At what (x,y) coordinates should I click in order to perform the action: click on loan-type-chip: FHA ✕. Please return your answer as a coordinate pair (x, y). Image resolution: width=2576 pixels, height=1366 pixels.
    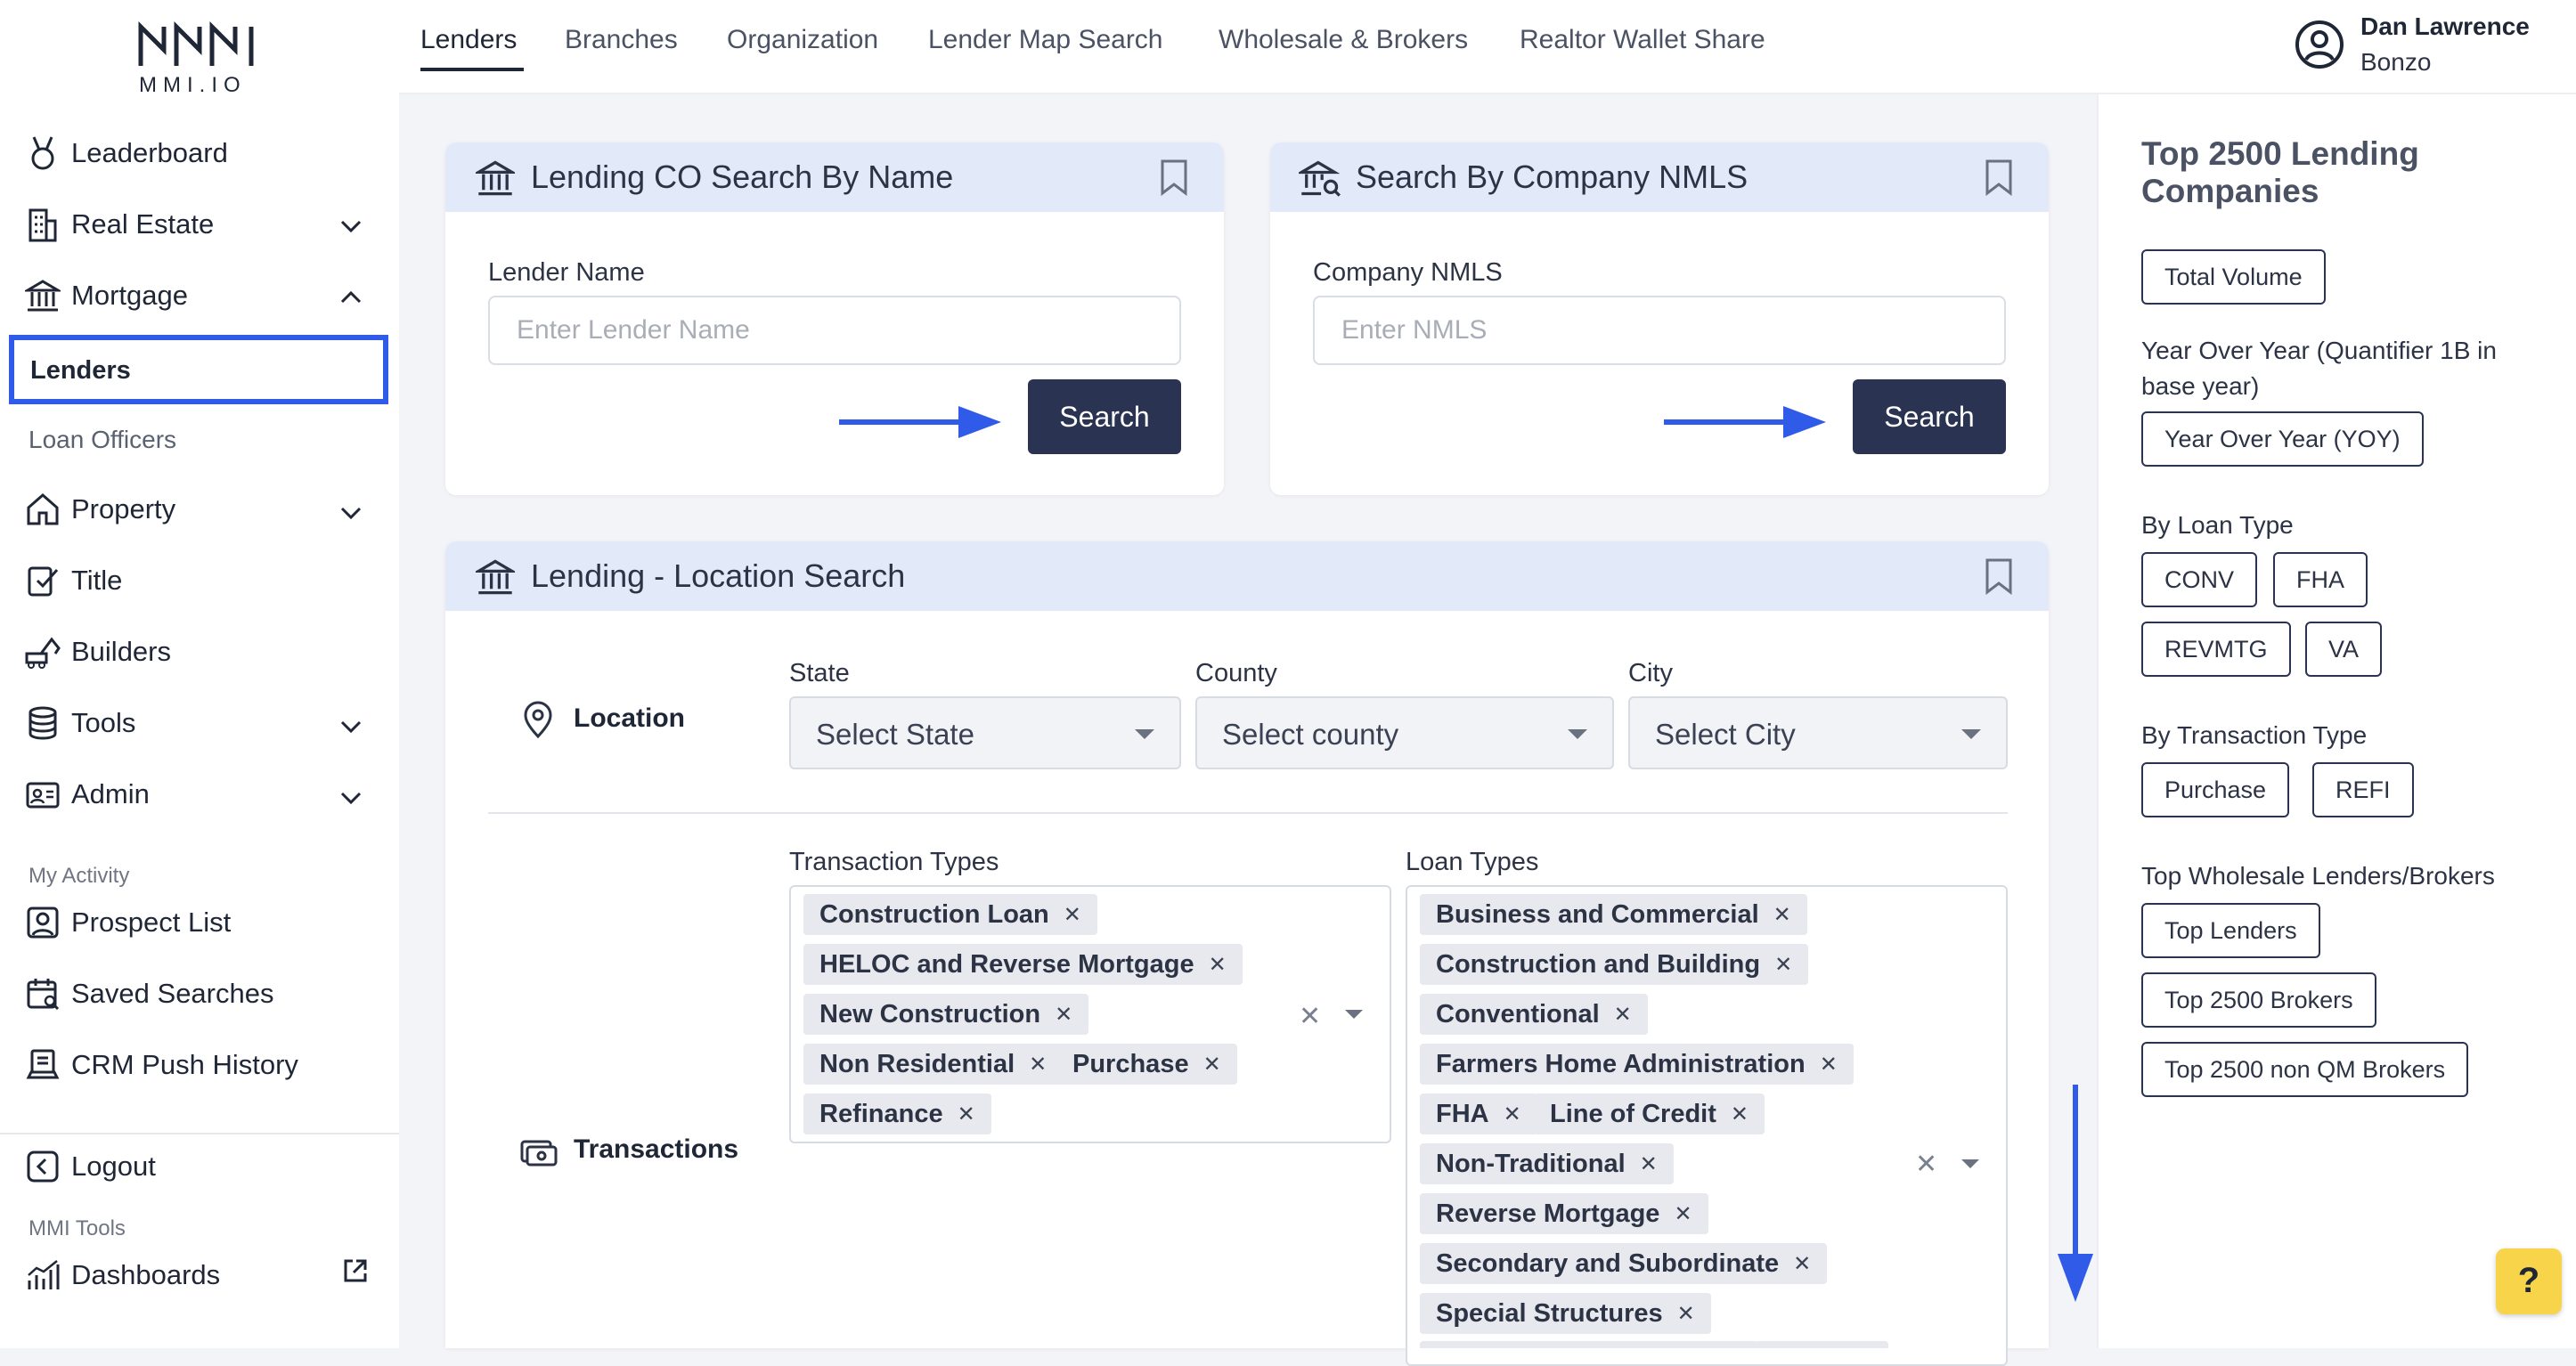
    Looking at the image, I should click on (1479, 1114).